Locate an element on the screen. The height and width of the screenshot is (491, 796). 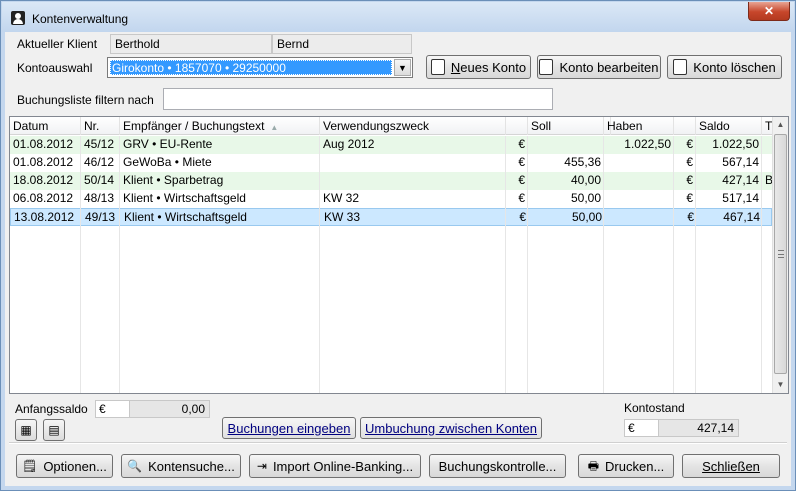
client-label: Aktueller Klient is located at coordinates (57, 44).